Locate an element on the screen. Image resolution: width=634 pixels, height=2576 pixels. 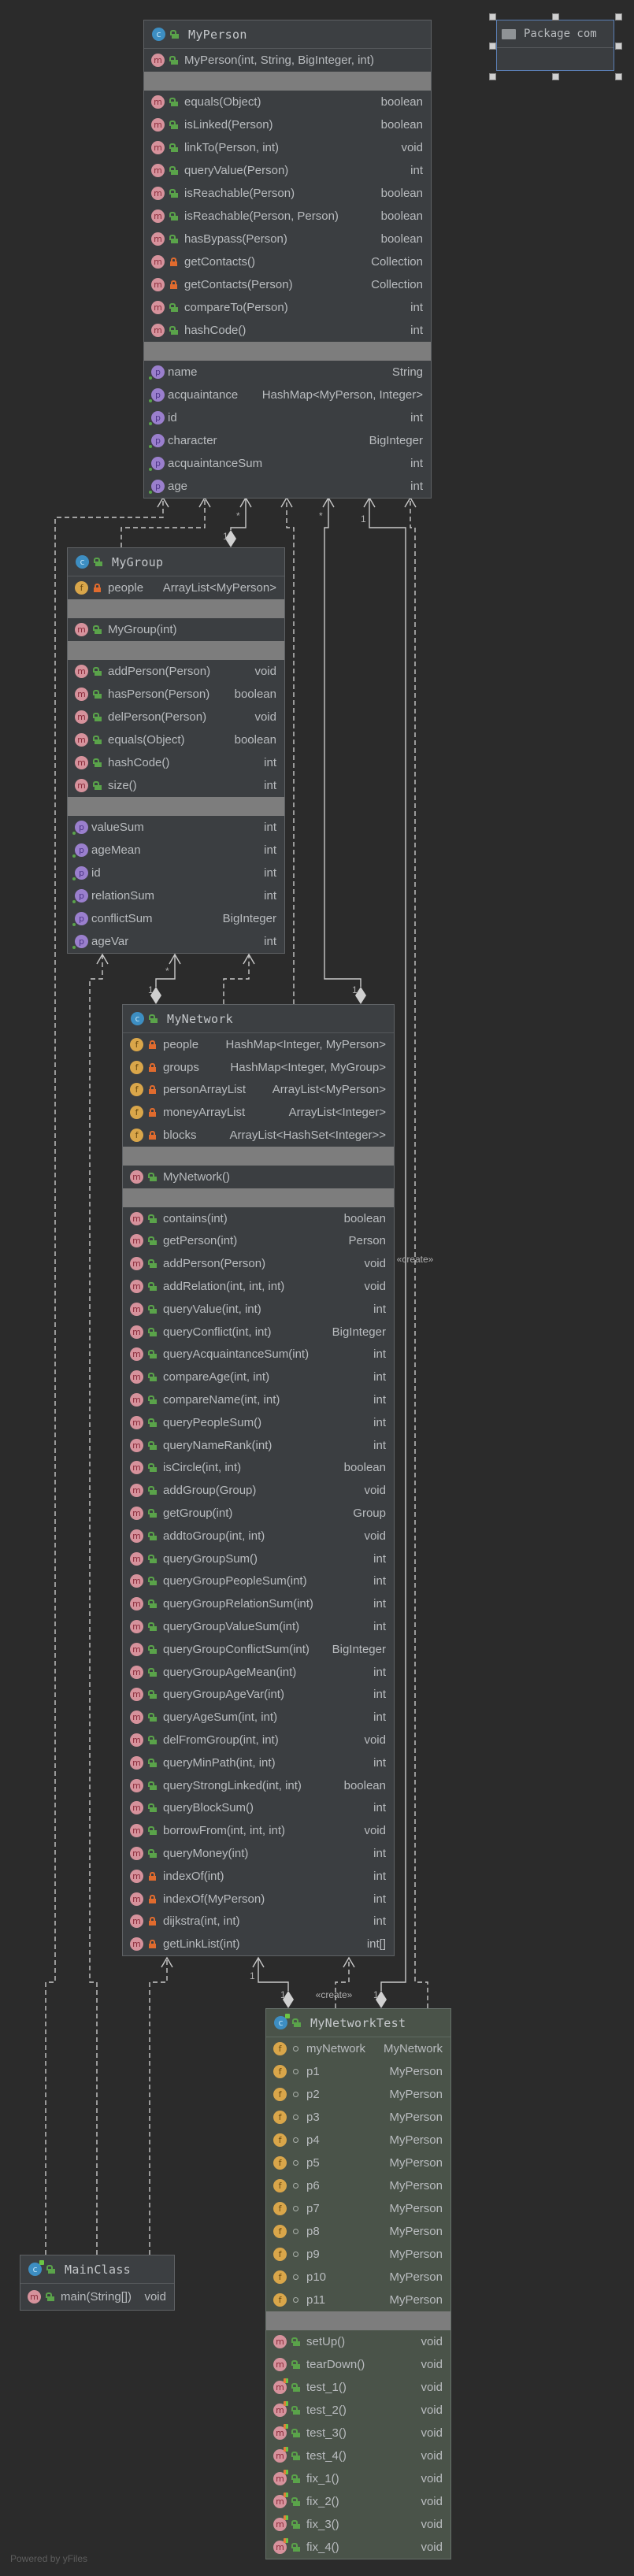
method-row: m fix_2() void is located at coordinates (358, 2501).